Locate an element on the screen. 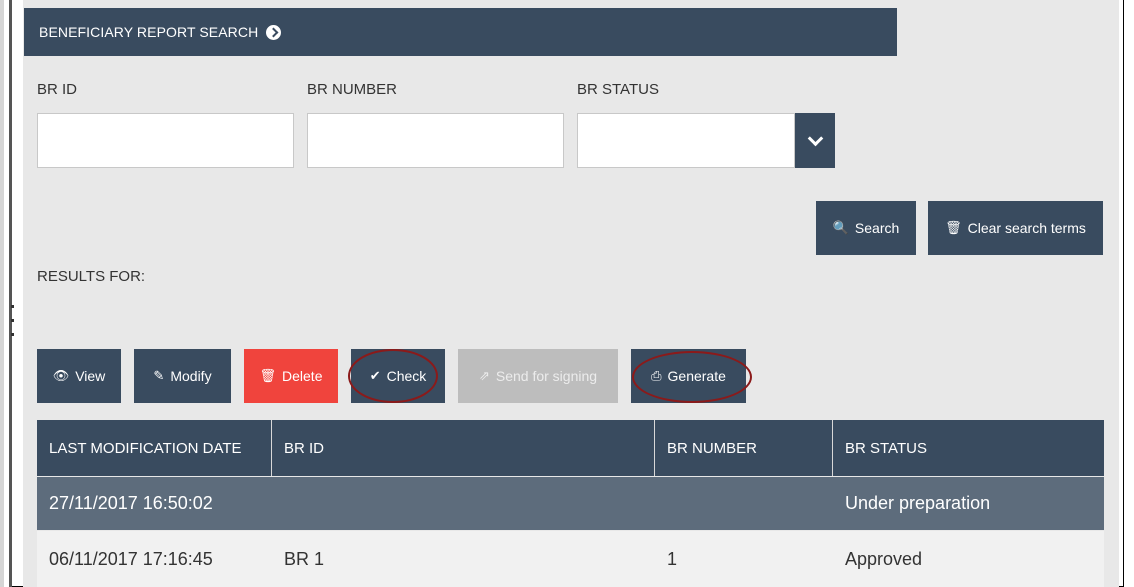 This screenshot has height=587, width=1134. delete-button: 🗑 Delete is located at coordinates (291, 376).